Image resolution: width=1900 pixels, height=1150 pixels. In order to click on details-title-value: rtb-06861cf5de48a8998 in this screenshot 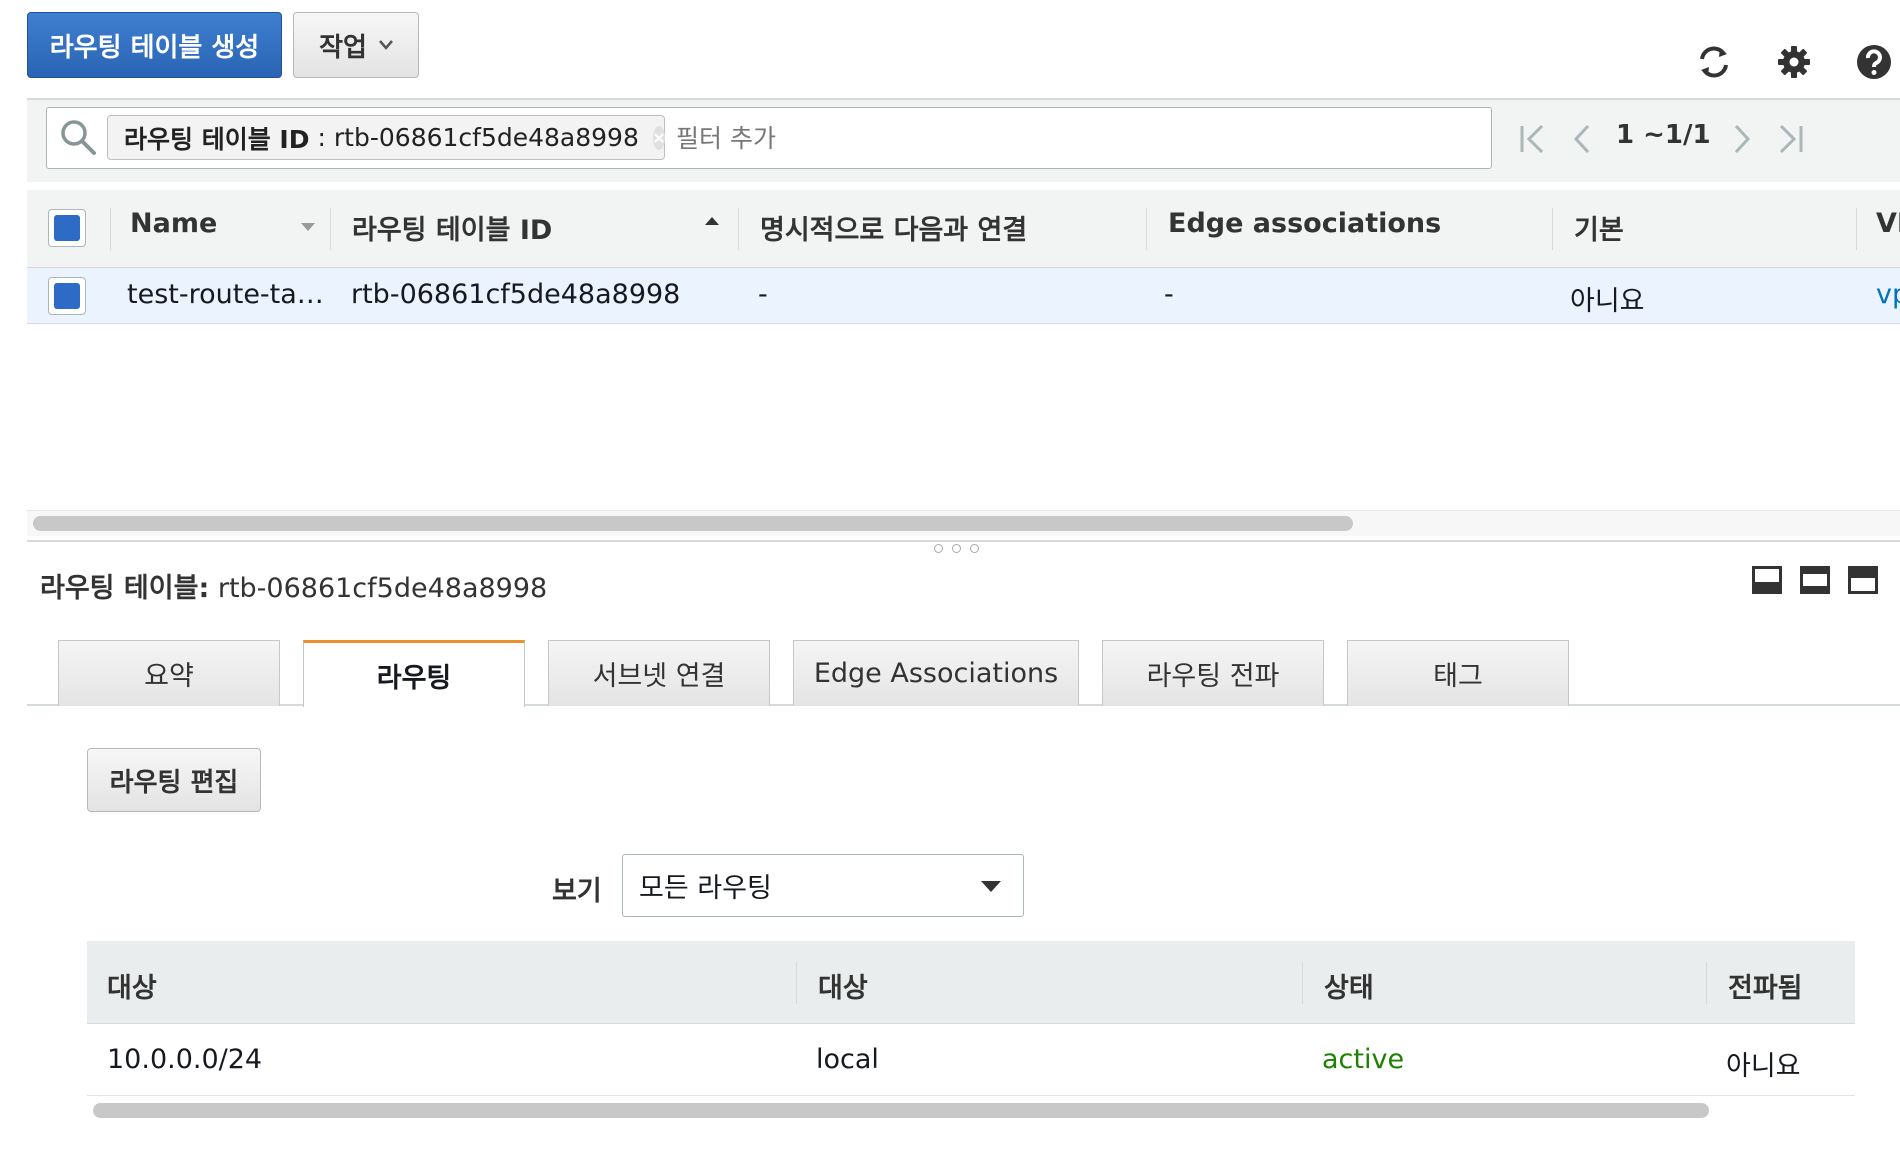, I will do `click(382, 588)`.